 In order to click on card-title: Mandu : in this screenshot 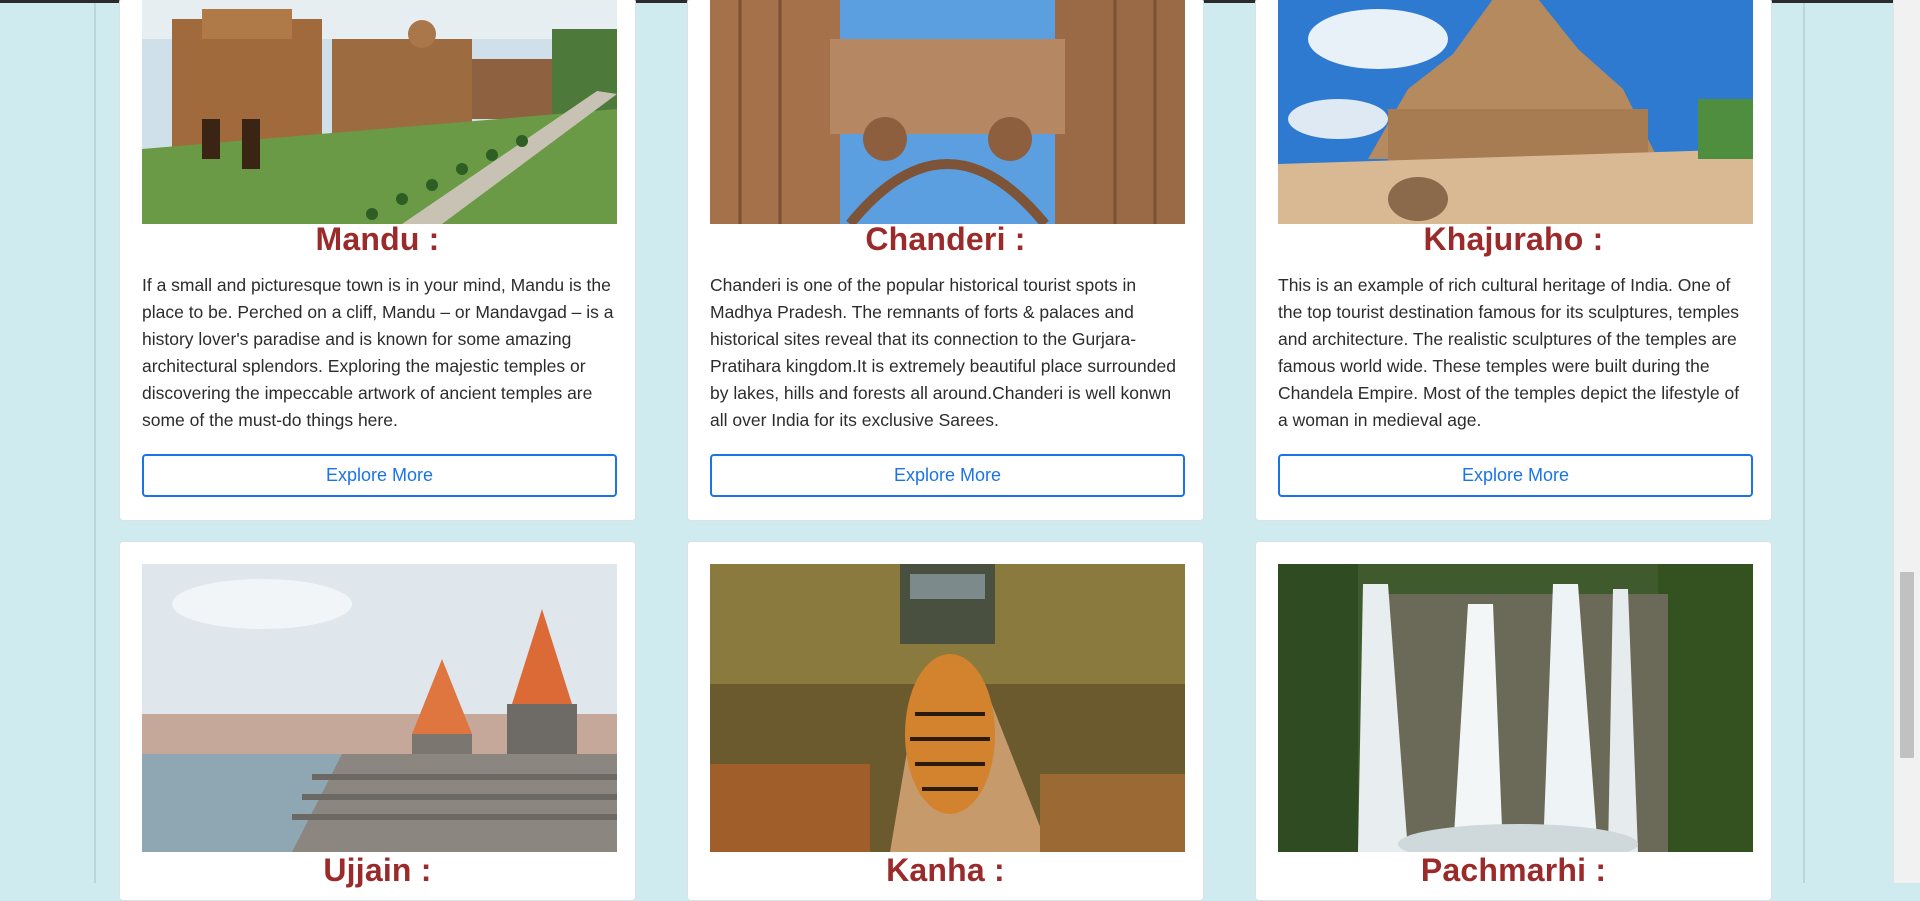, I will do `click(377, 239)`.